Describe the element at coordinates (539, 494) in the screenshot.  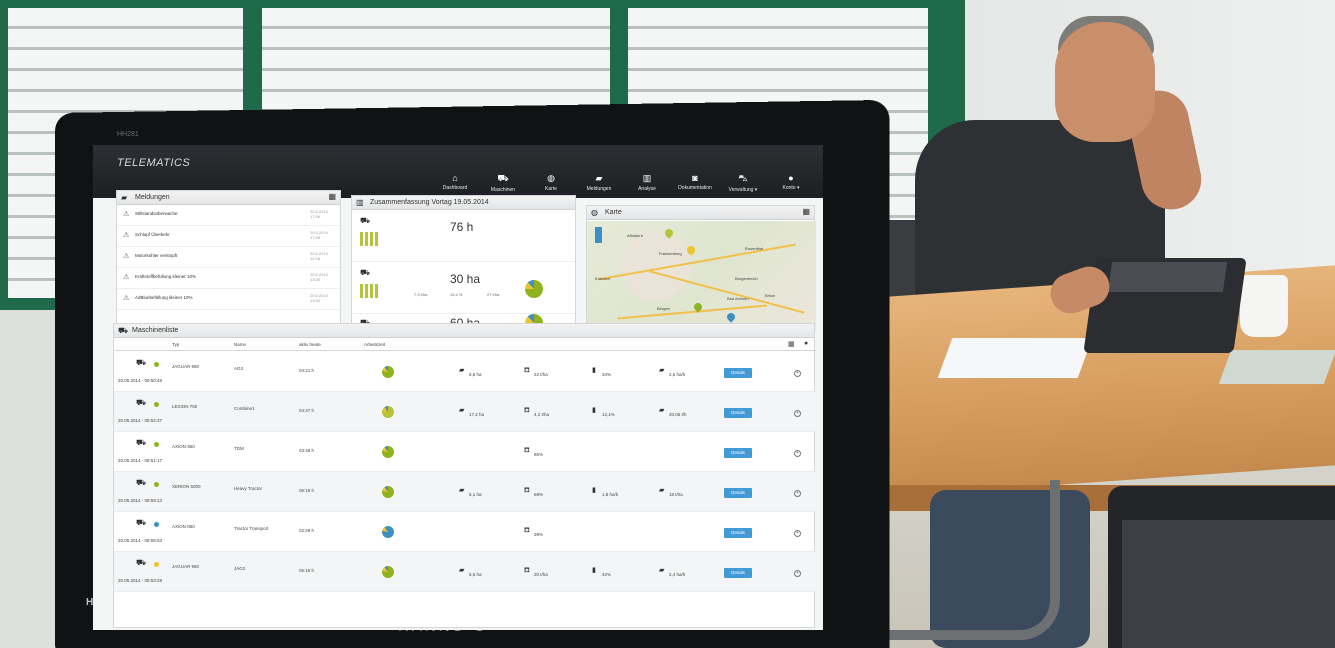
I see `row-metric: 59%` at that location.